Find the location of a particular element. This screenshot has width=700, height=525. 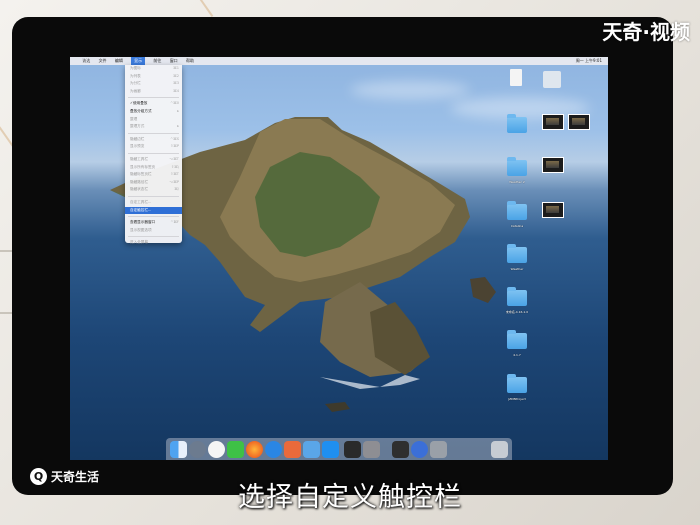

desktop-label: JZDBProject is located at coordinates (517, 399).